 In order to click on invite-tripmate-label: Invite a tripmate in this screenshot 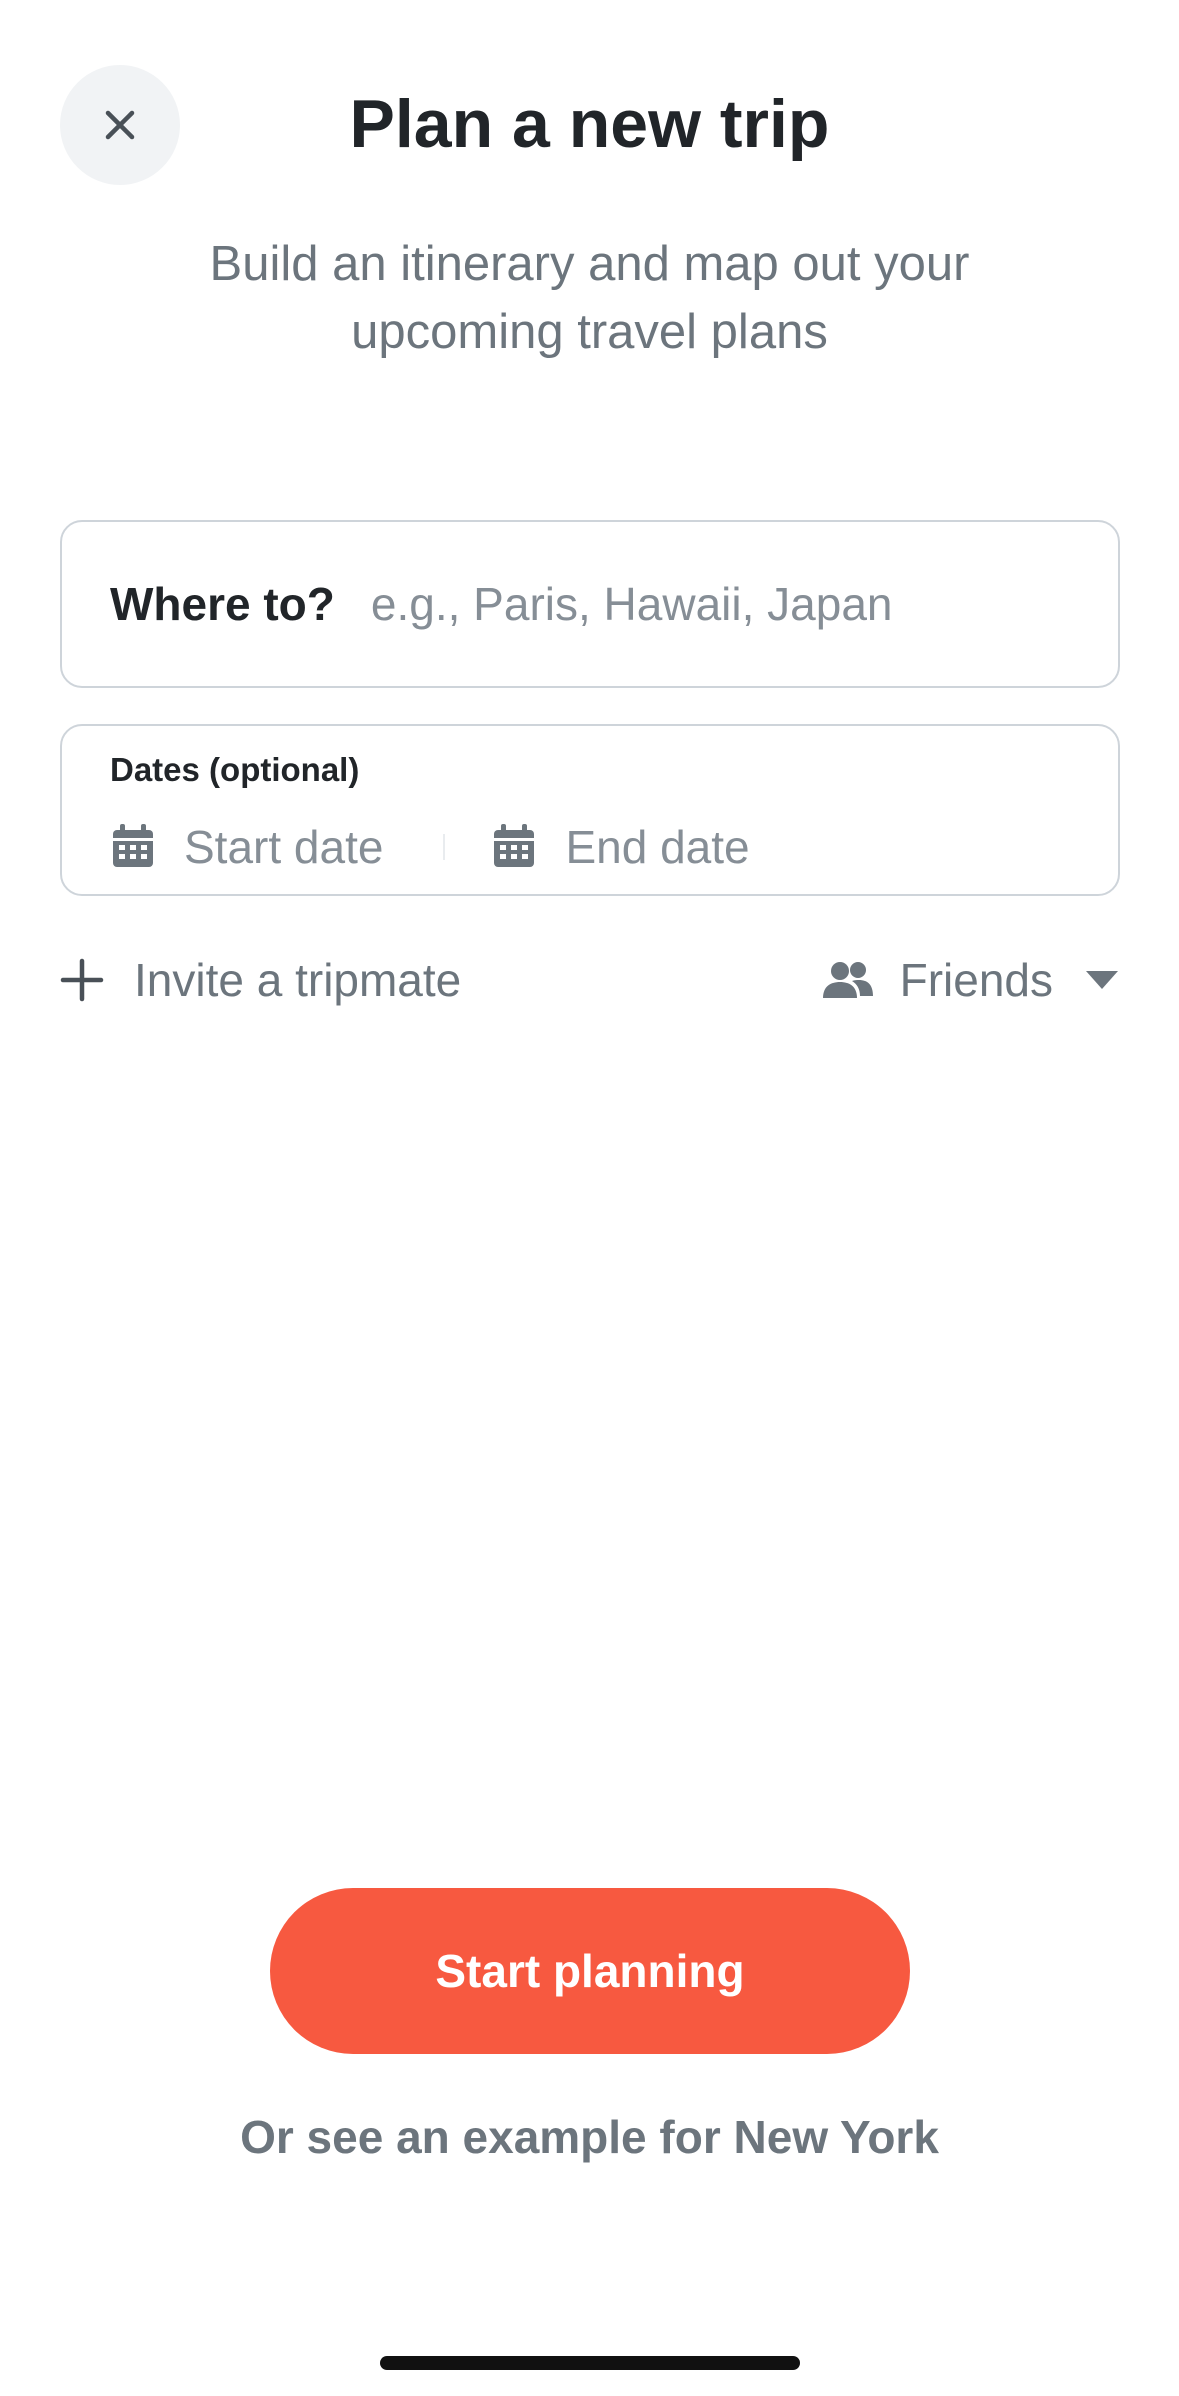, I will do `click(298, 980)`.